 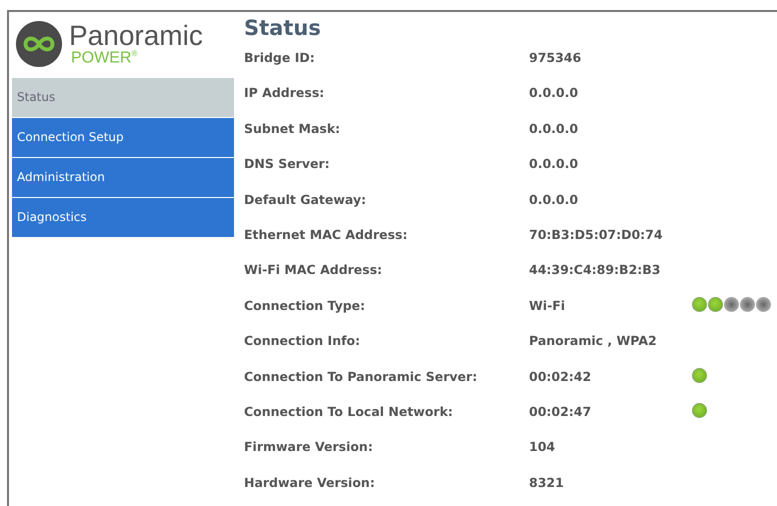 What do you see at coordinates (326, 234) in the screenshot?
I see `field-label: Ethernet MAC Address:` at bounding box center [326, 234].